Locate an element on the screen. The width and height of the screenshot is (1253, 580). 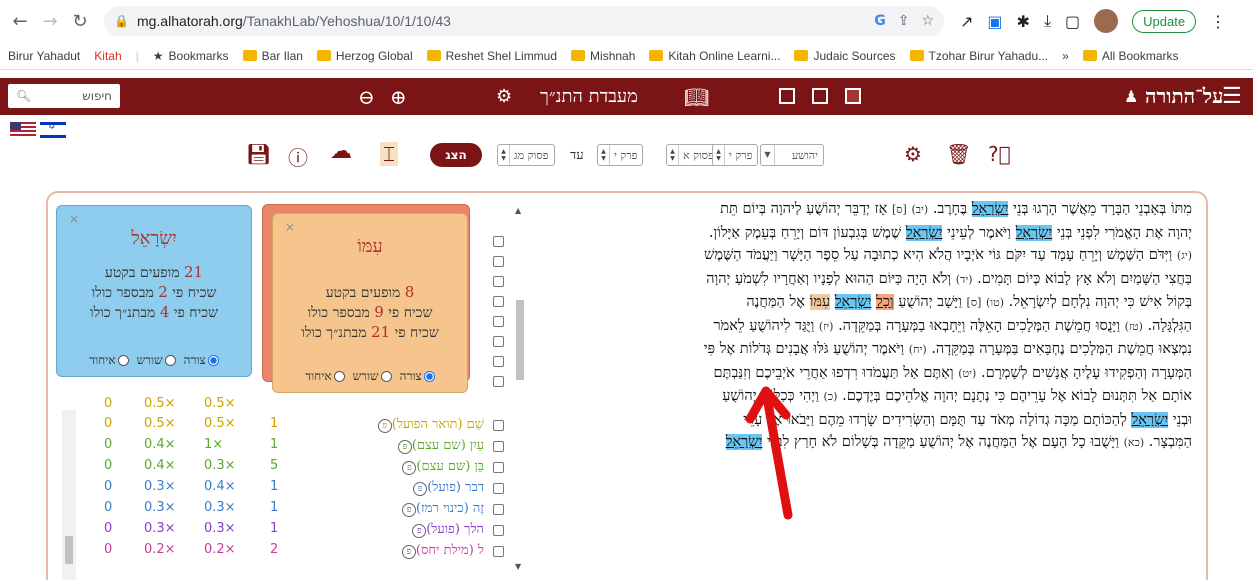
menu-dots-icon: ⋮ is located at coordinates (1218, 21).